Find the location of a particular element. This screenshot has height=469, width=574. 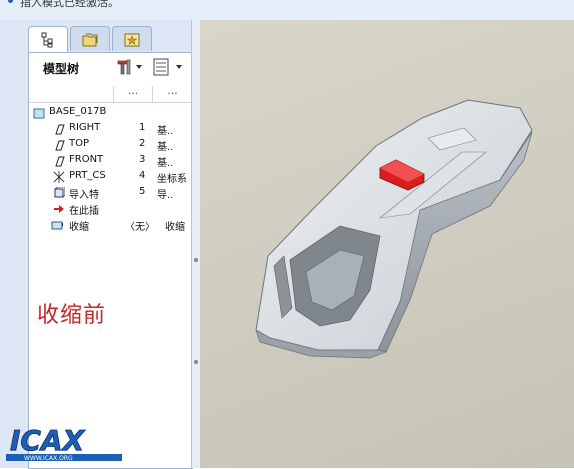

icax-logo: ICAX WWW.ICAX.ORG is located at coordinates (64, 443).